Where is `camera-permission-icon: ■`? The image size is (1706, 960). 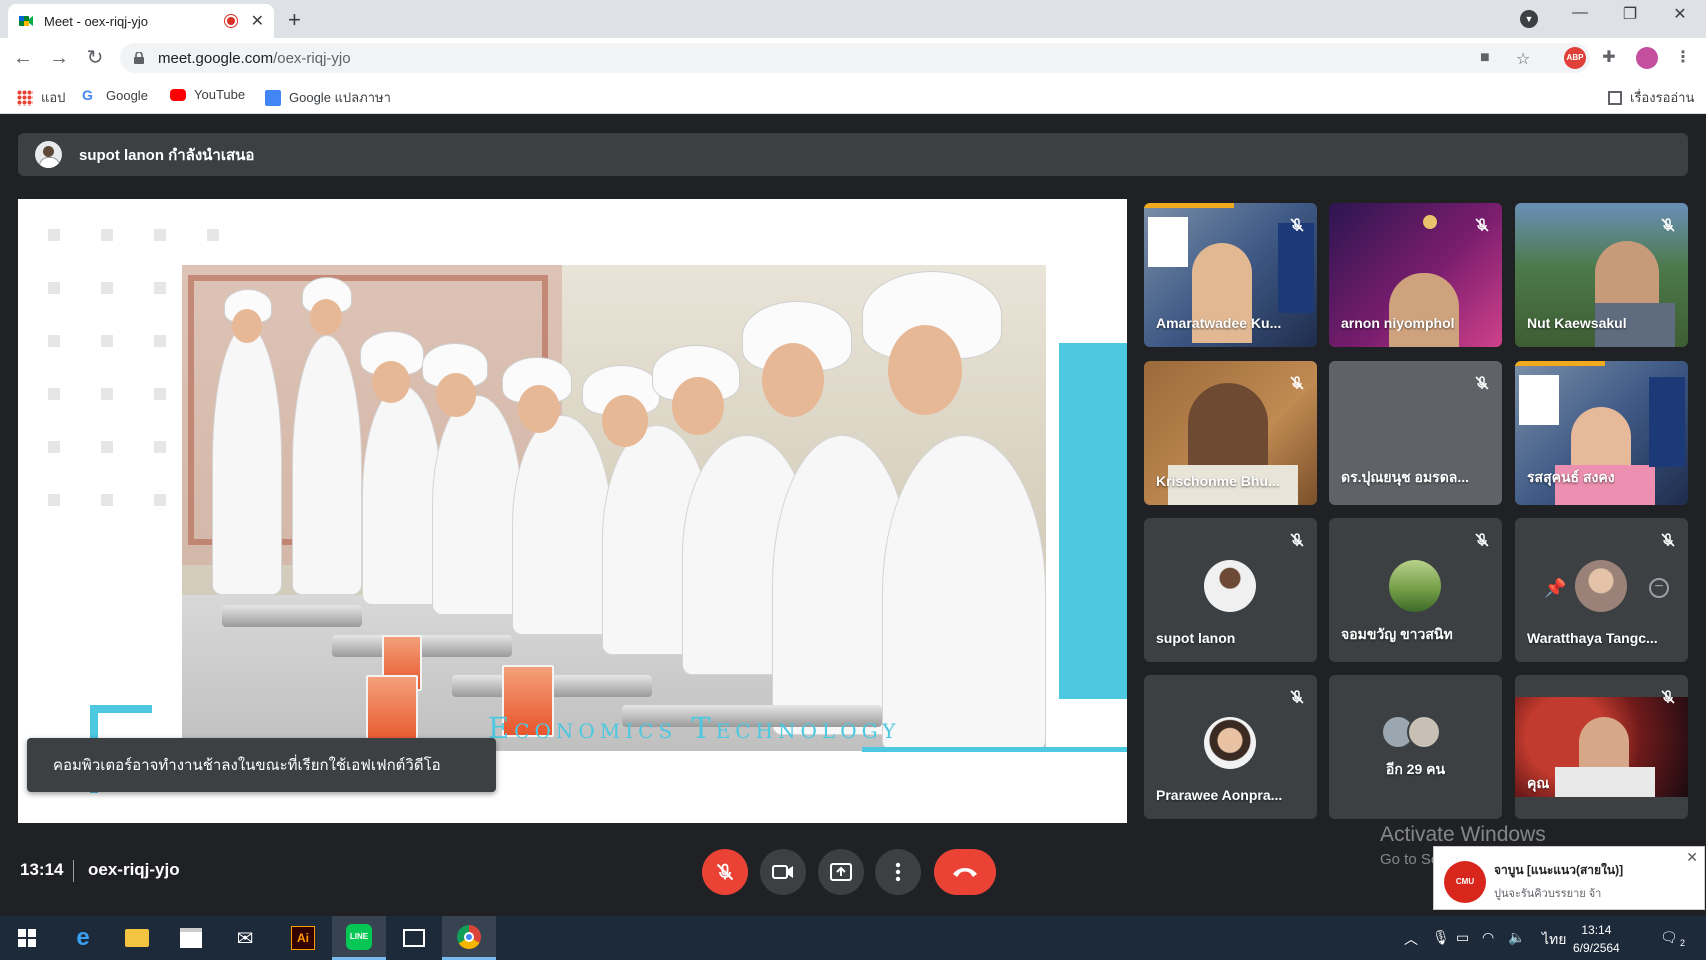 camera-permission-icon: ■ is located at coordinates (1485, 58).